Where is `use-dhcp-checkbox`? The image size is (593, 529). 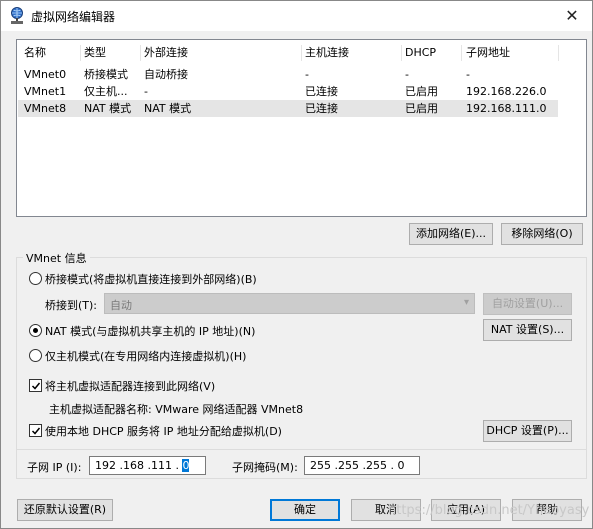 use-dhcp-checkbox is located at coordinates (35, 430).